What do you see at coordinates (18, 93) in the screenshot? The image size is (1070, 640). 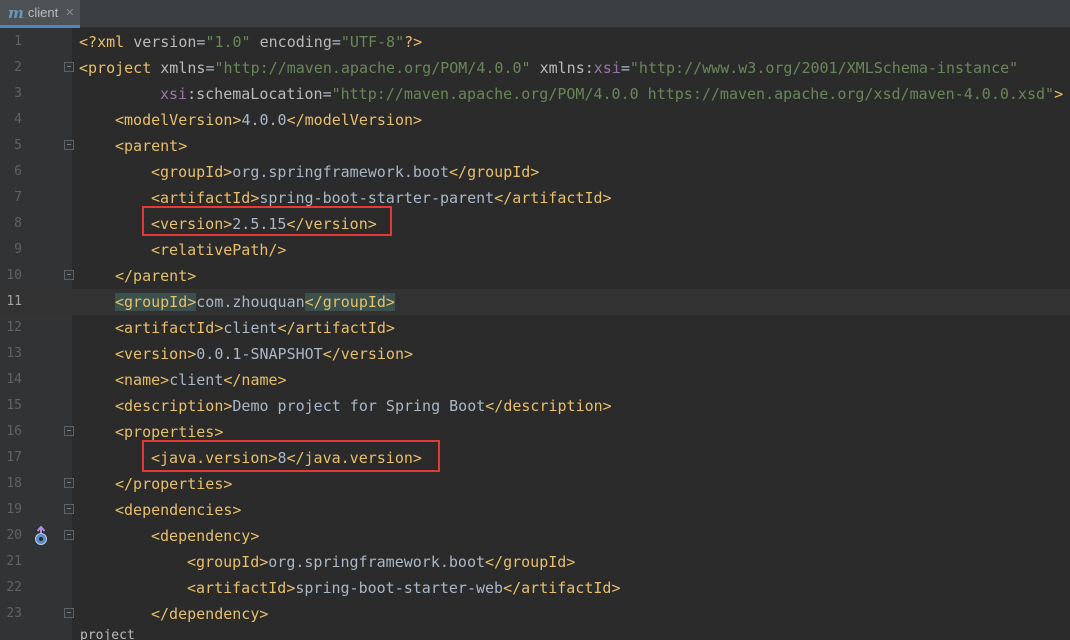 I see `line-number: 3` at bounding box center [18, 93].